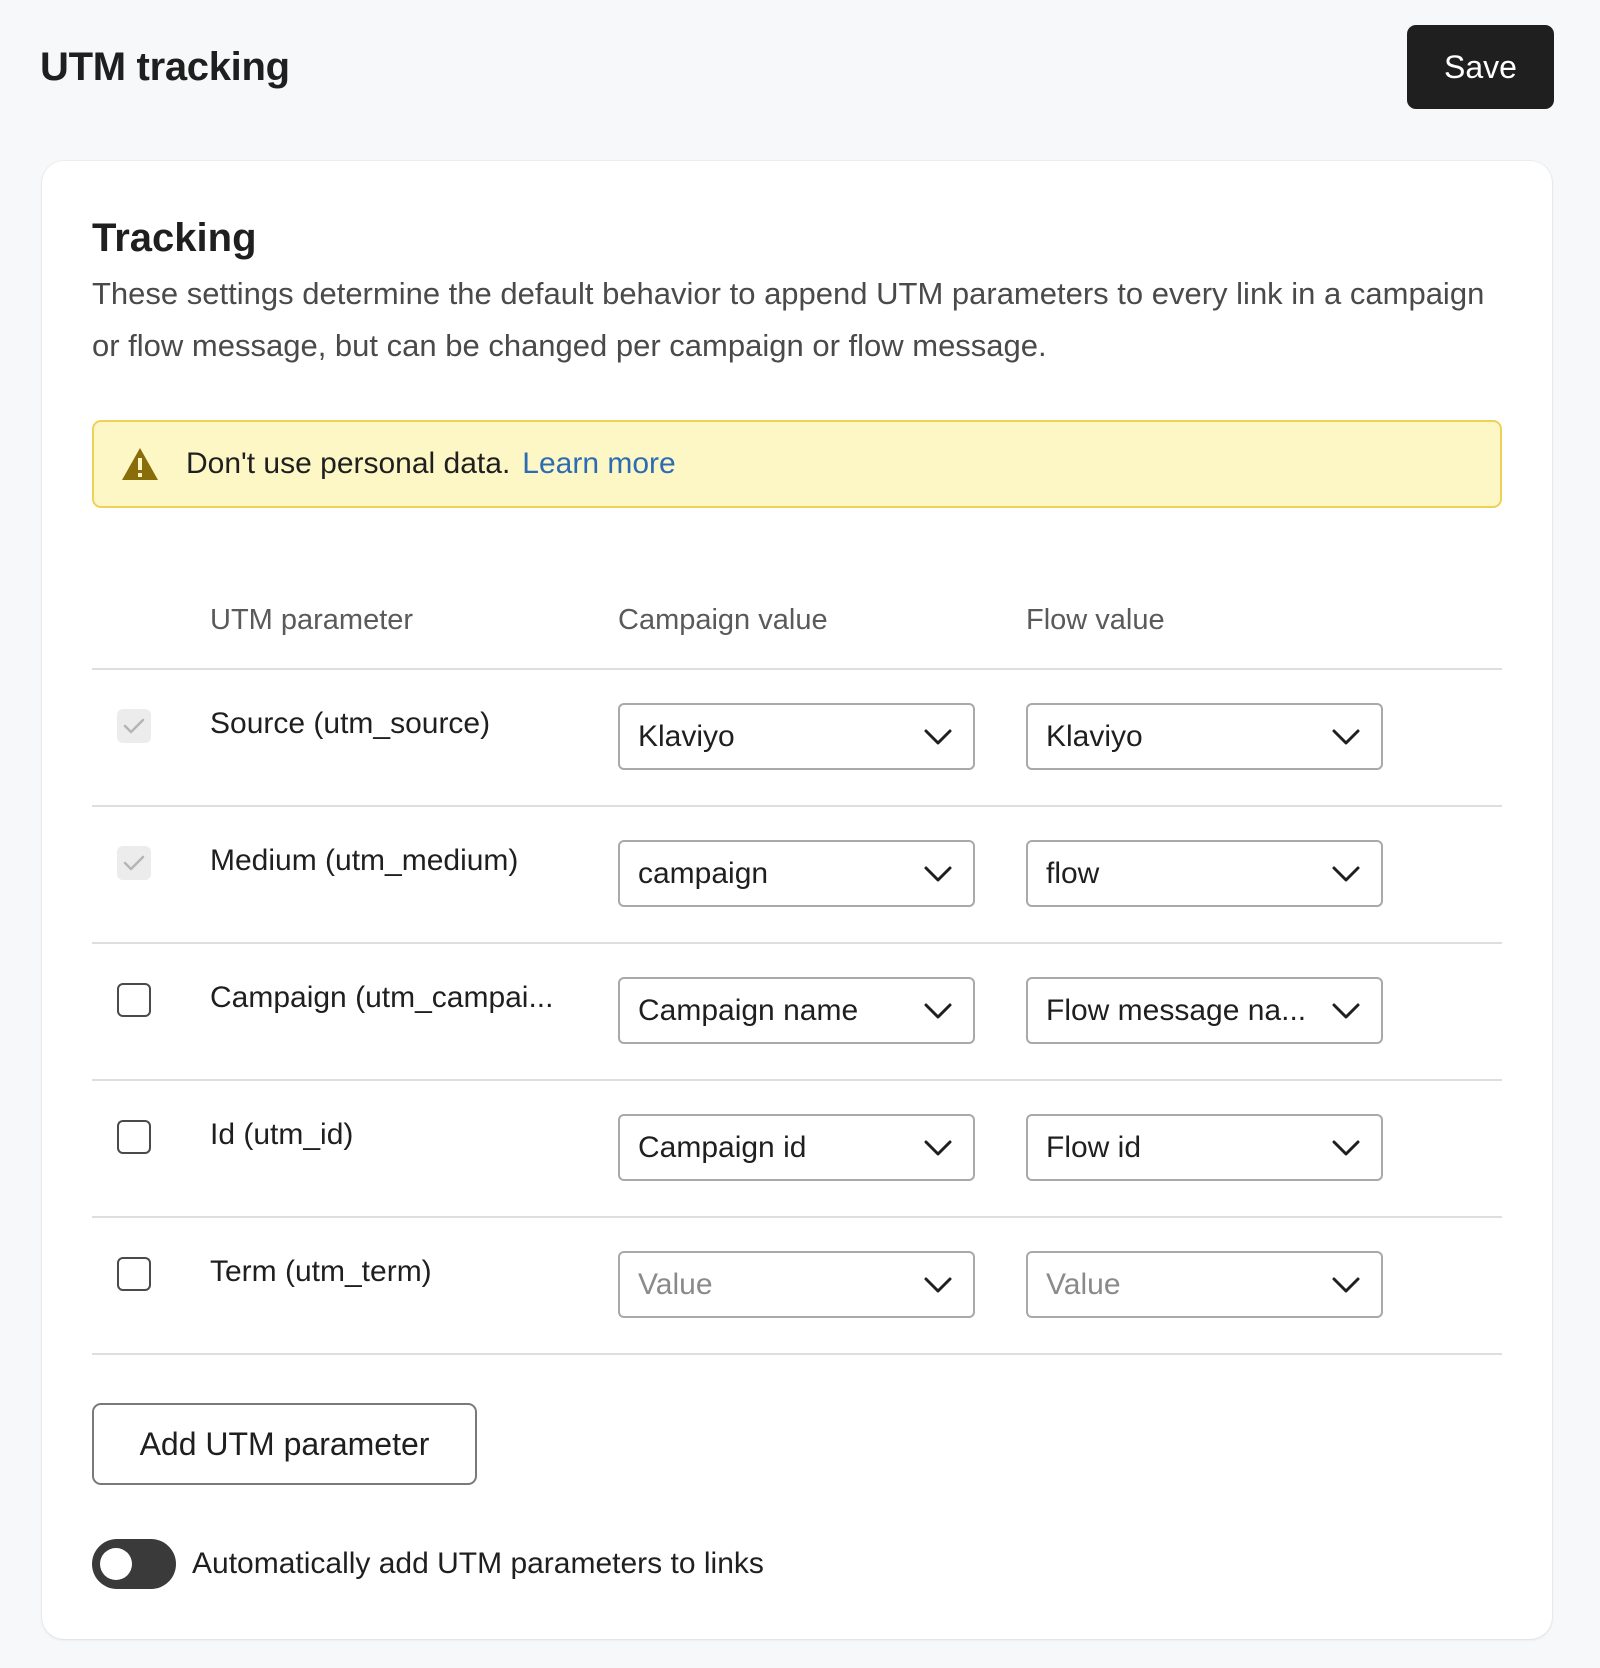  I want to click on section-title: Tracking, so click(174, 238).